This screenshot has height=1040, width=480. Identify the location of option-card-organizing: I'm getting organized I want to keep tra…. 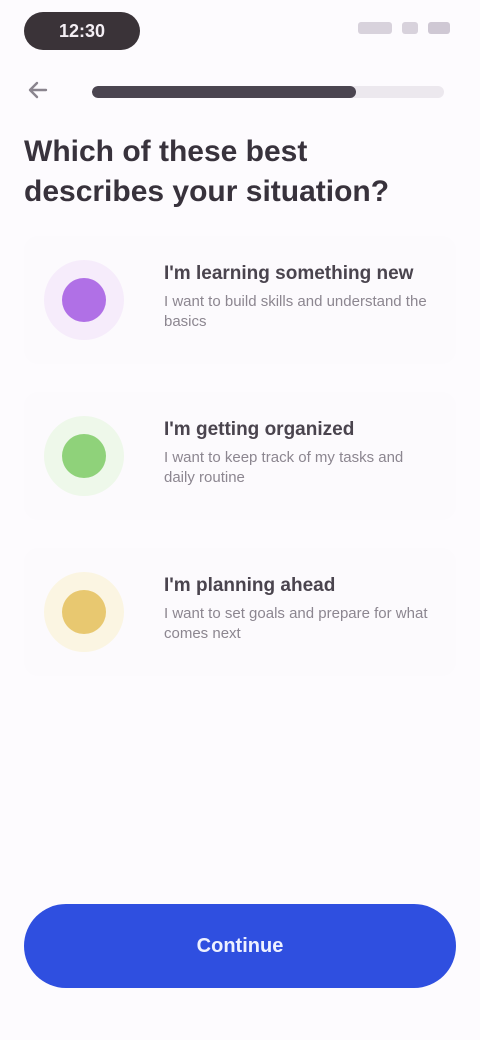
(240, 456).